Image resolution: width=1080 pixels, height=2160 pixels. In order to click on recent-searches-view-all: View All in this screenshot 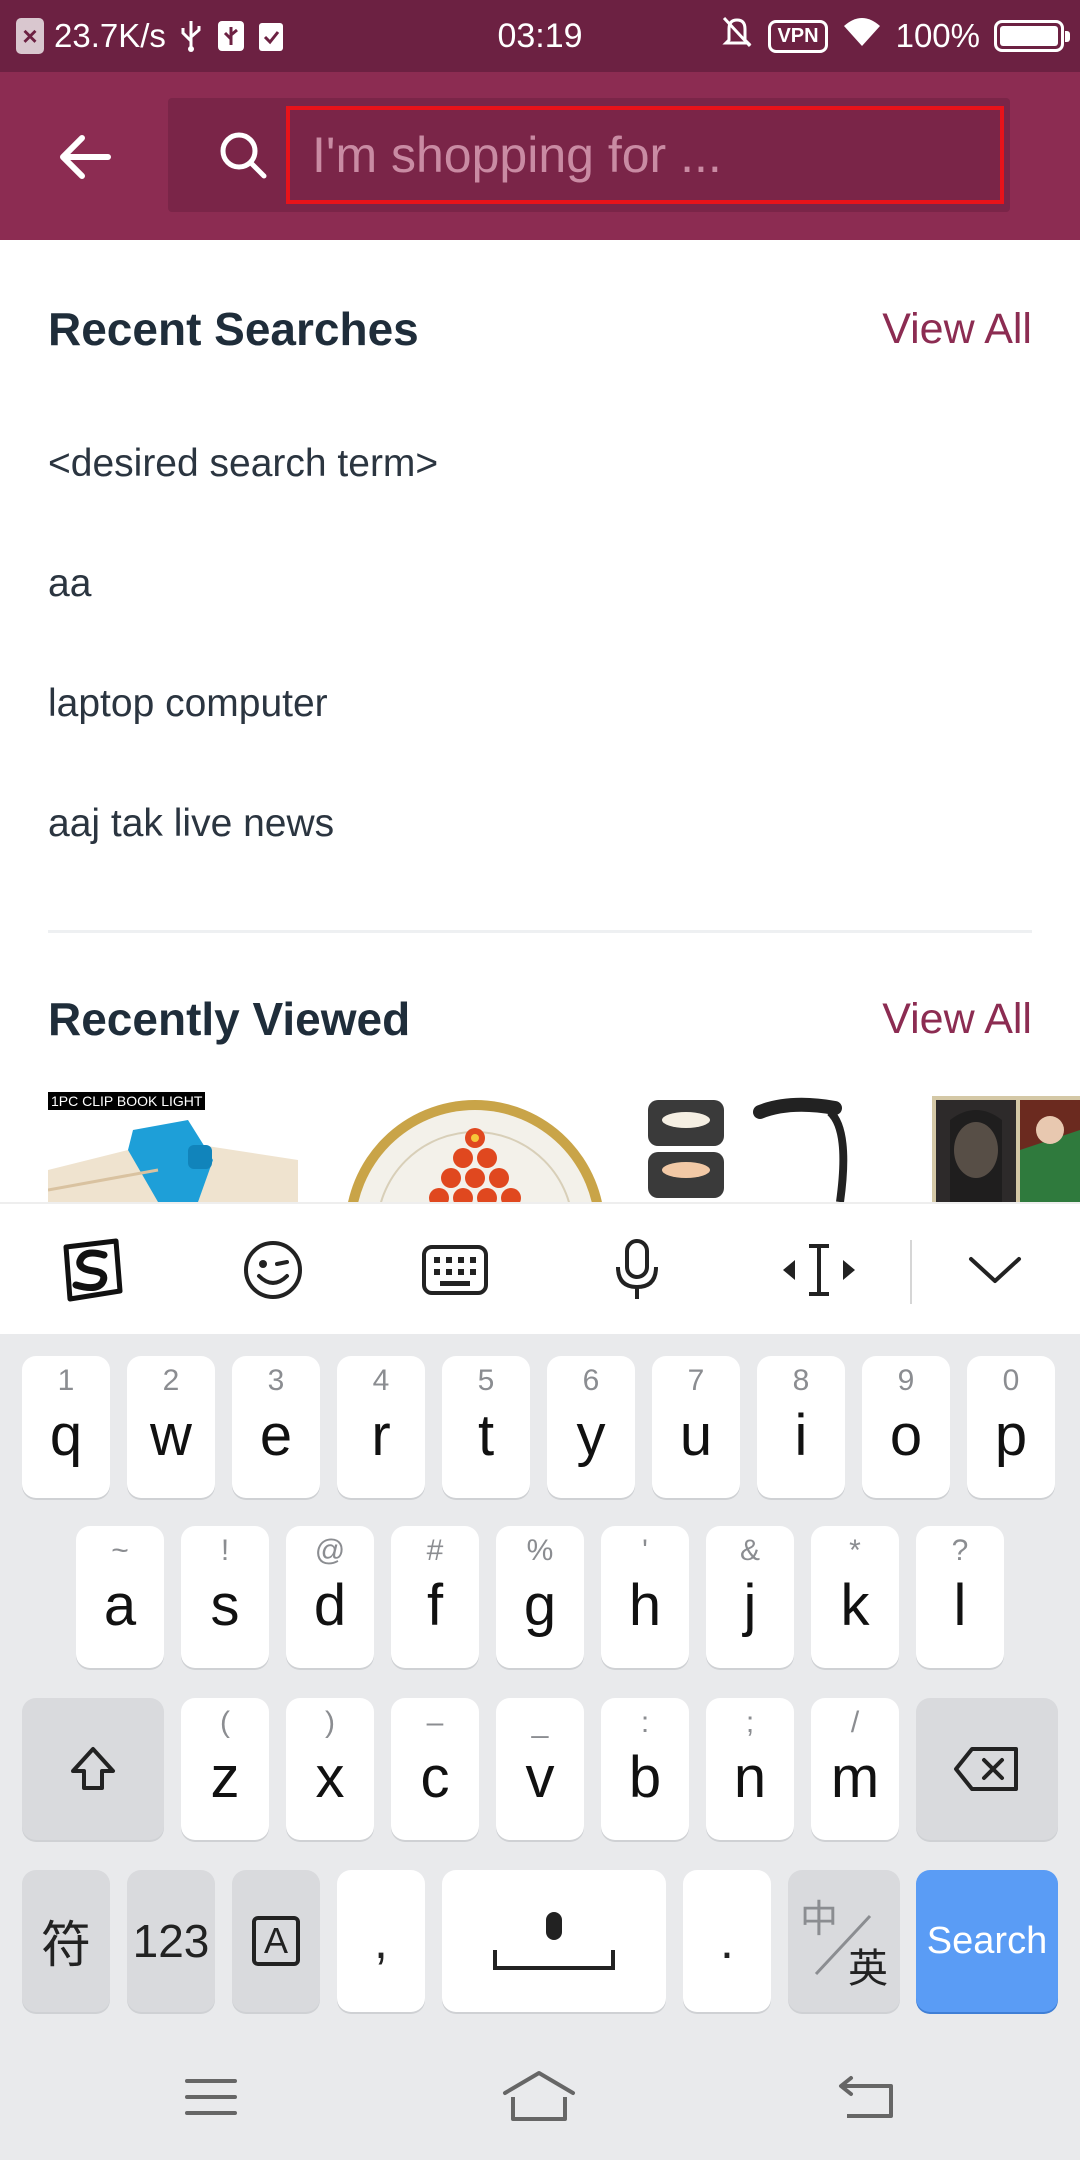, I will do `click(957, 329)`.